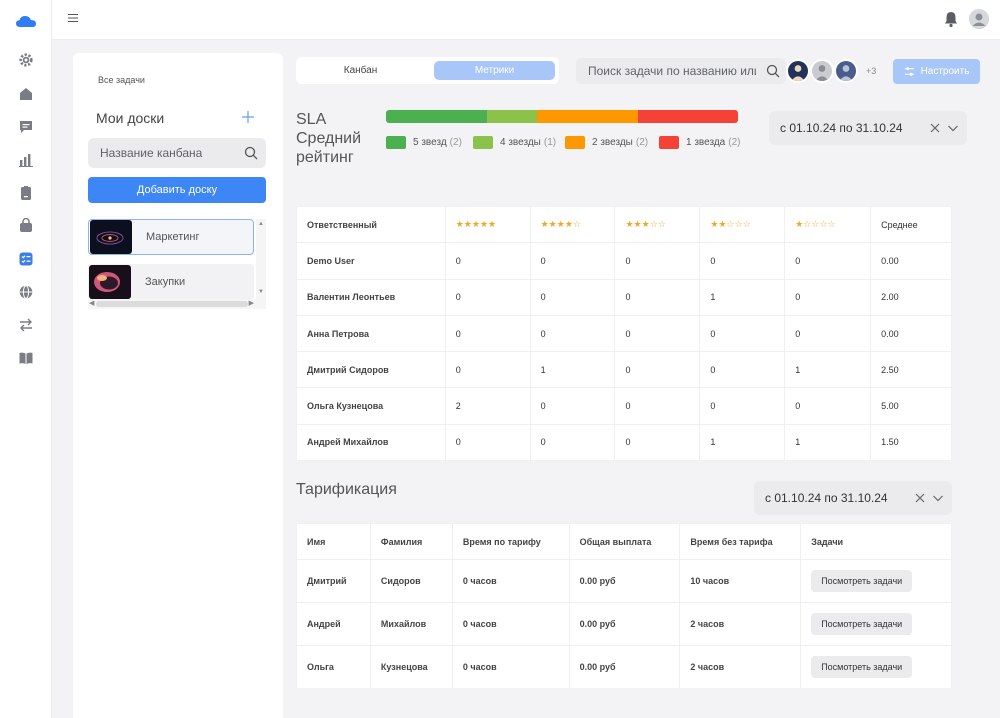 The width and height of the screenshot is (1000, 718). Describe the element at coordinates (911, 333) in the screenshot. I see `average-cell: 0.00` at that location.